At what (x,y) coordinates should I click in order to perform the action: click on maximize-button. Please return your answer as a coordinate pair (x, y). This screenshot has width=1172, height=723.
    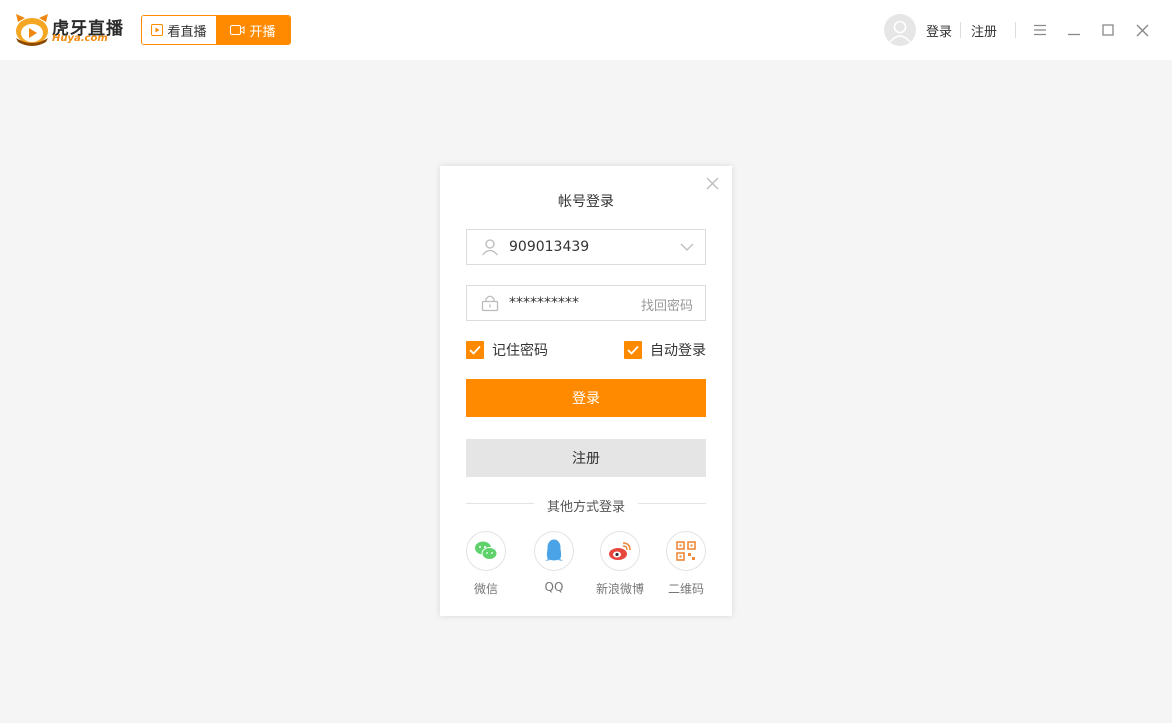
    Looking at the image, I should click on (1108, 30).